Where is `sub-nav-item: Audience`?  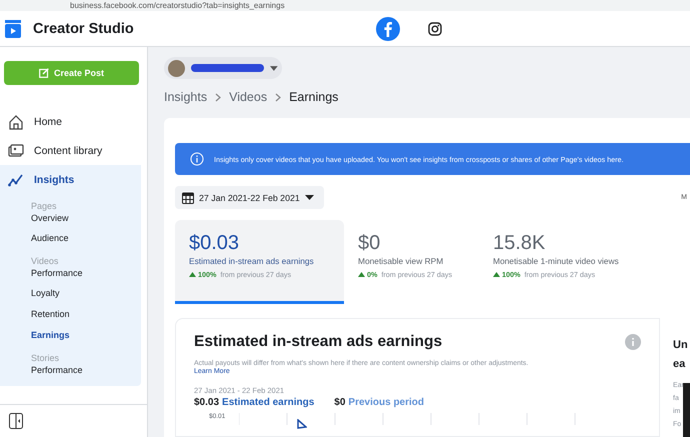
sub-nav-item: Audience is located at coordinates (74, 238).